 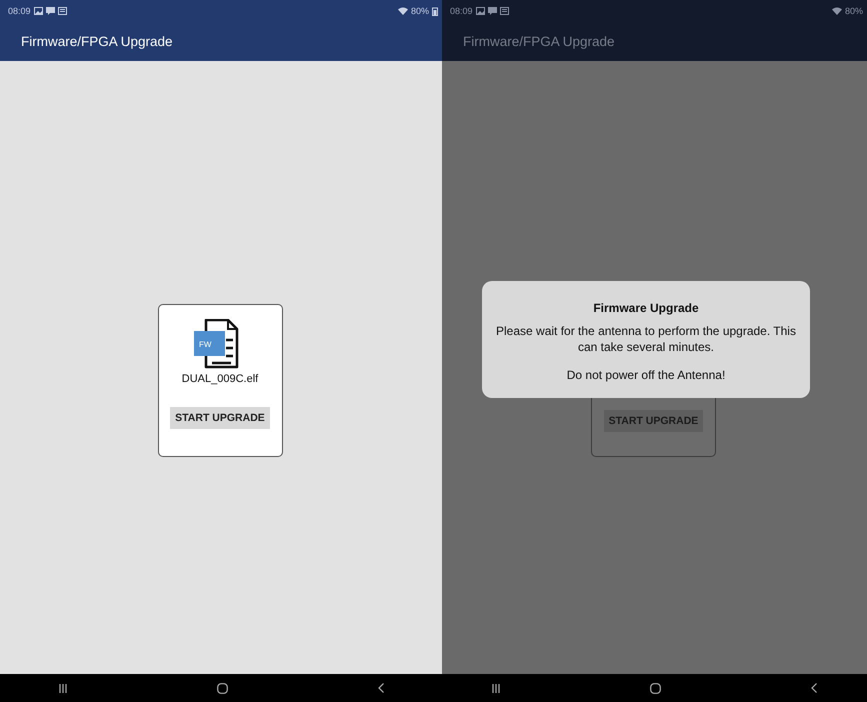 I want to click on dialog-message: Please wait for the antenna to perform the upgrade. This can take several minutes., so click(x=646, y=340).